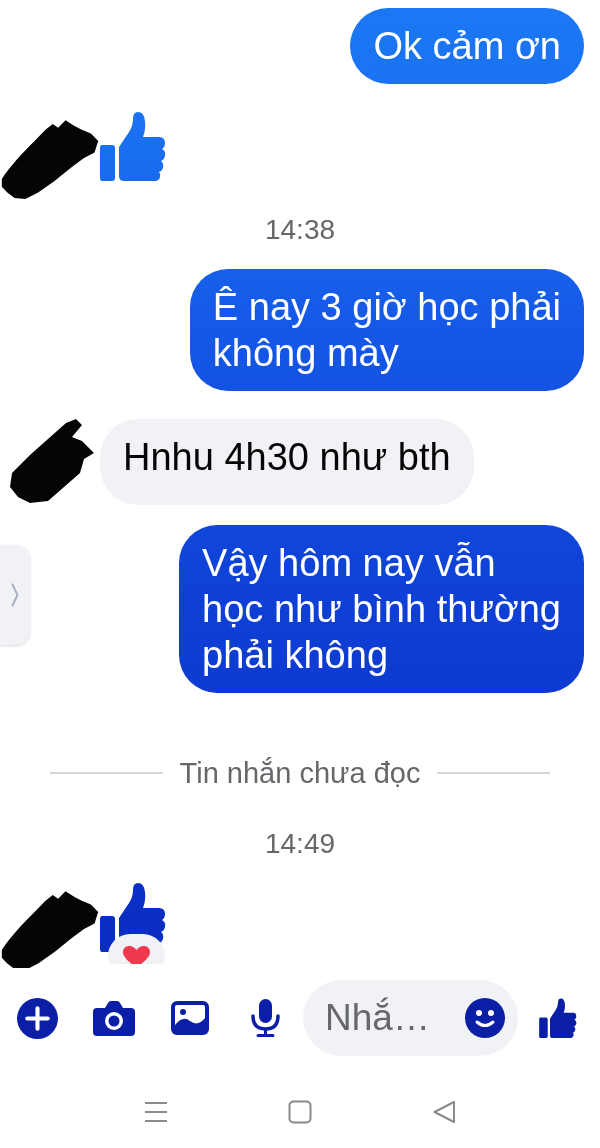 The image size is (600, 1148). Describe the element at coordinates (386, 330) in the screenshot. I see `message-bubble: Ê nay 3 giờ học phải không mày` at that location.